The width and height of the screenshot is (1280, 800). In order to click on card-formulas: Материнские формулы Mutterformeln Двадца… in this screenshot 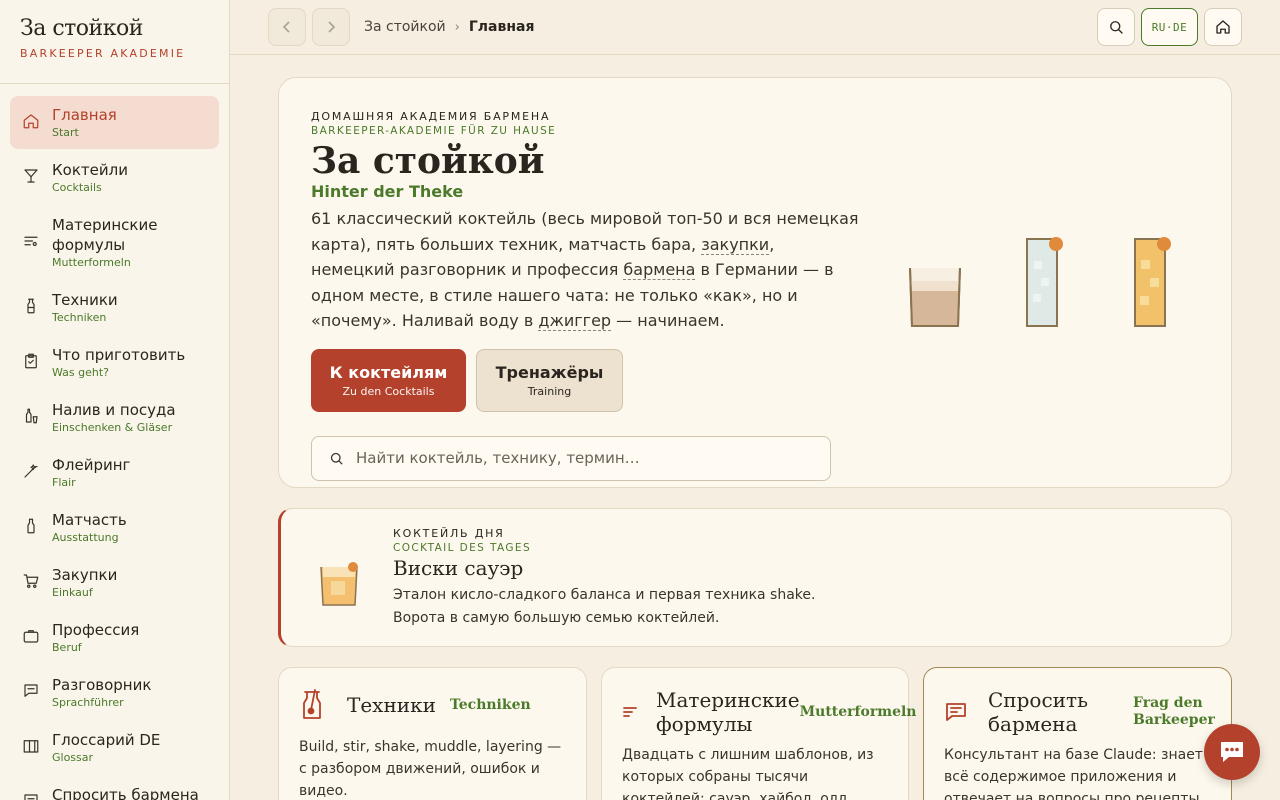, I will do `click(759, 733)`.